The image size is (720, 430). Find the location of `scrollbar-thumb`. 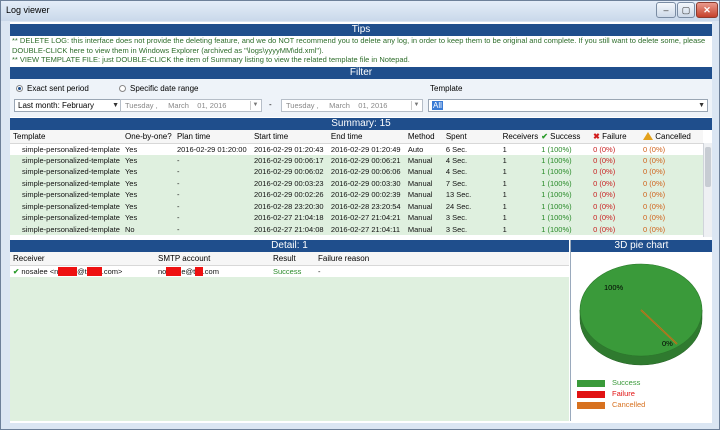

scrollbar-thumb is located at coordinates (708, 167).